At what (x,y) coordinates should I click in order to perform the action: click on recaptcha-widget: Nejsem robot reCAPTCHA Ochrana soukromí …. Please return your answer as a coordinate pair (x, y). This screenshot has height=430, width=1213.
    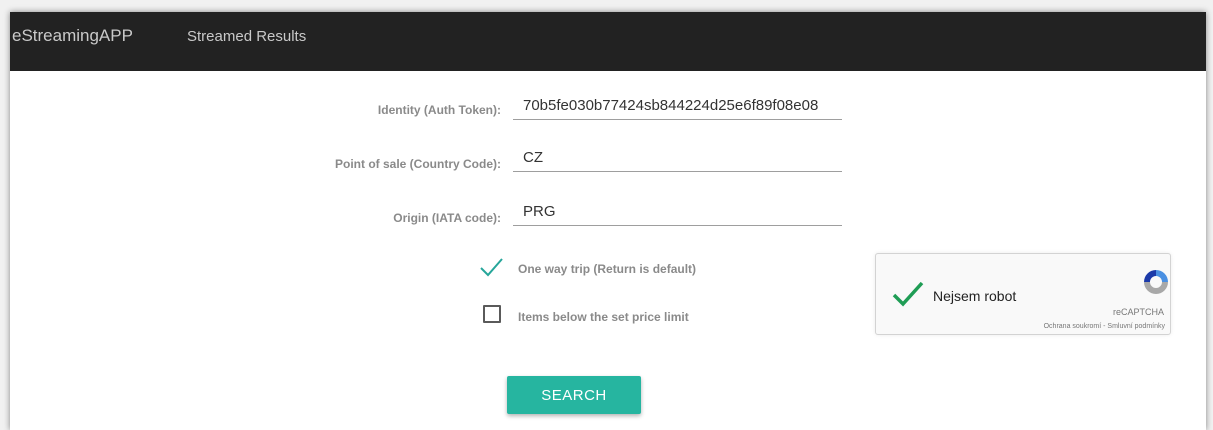
    Looking at the image, I should click on (1023, 294).